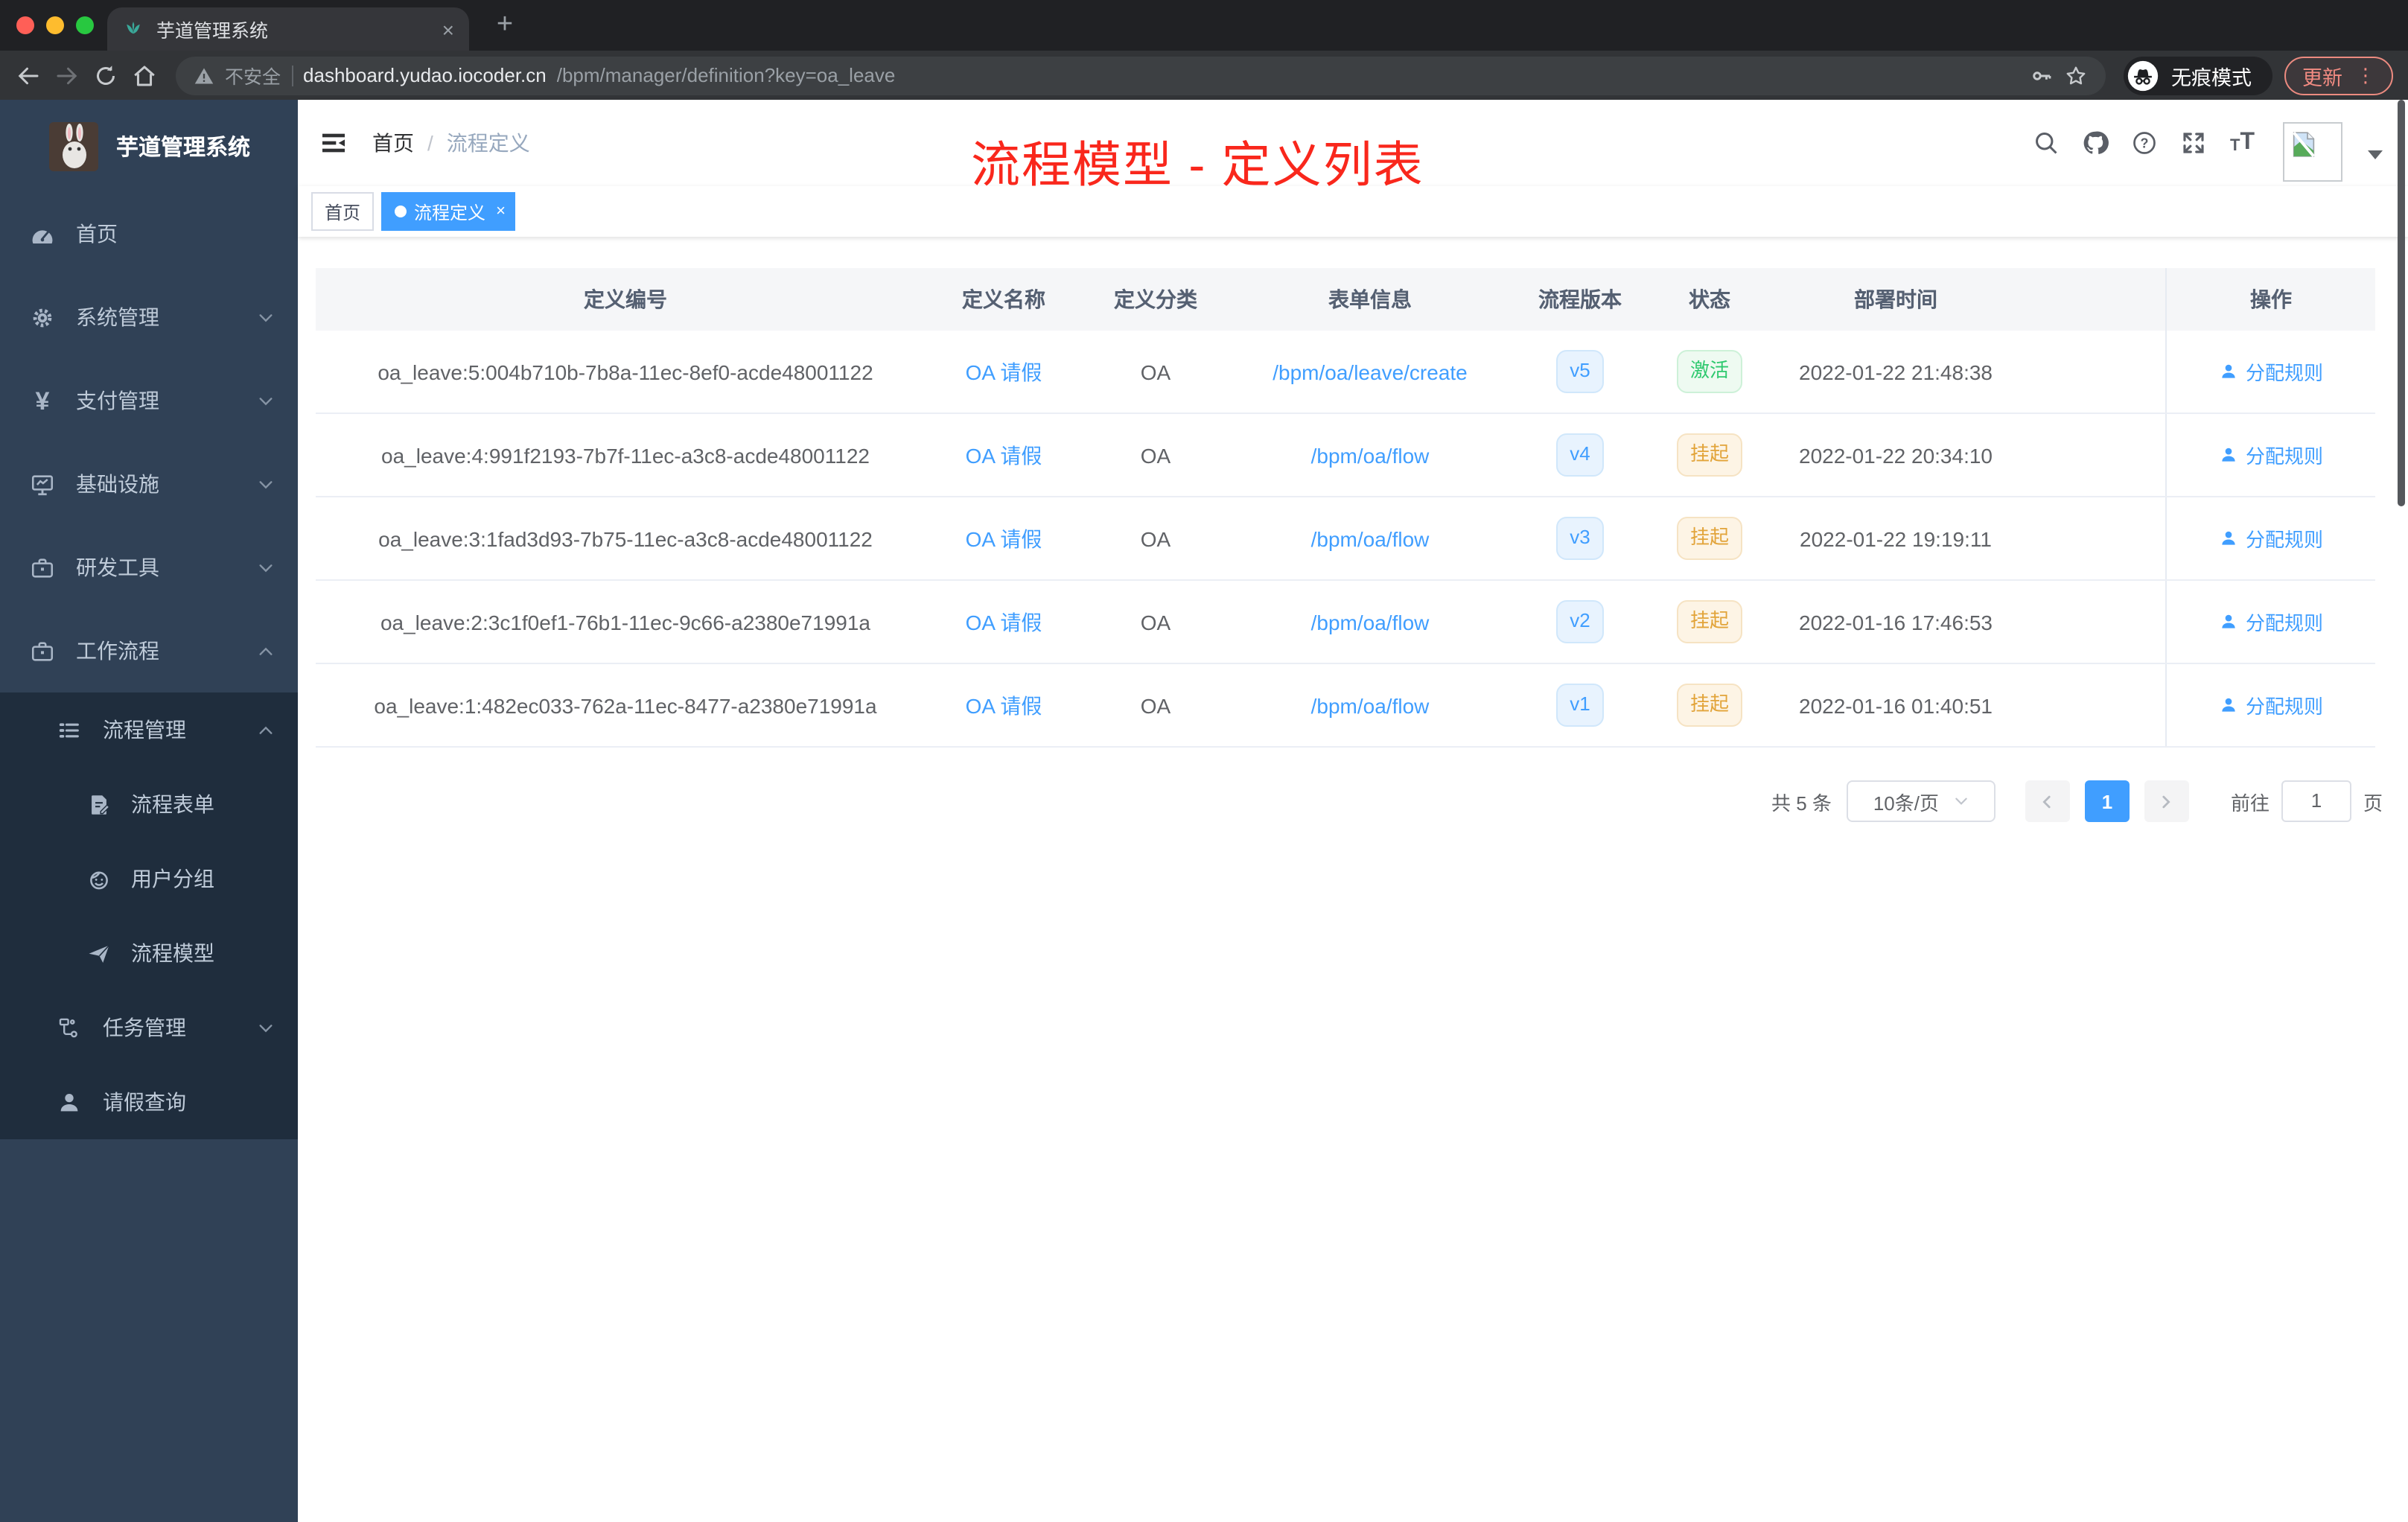 This screenshot has width=2408, height=1522. I want to click on sidebar-item-system: 系统管理, so click(149, 317).